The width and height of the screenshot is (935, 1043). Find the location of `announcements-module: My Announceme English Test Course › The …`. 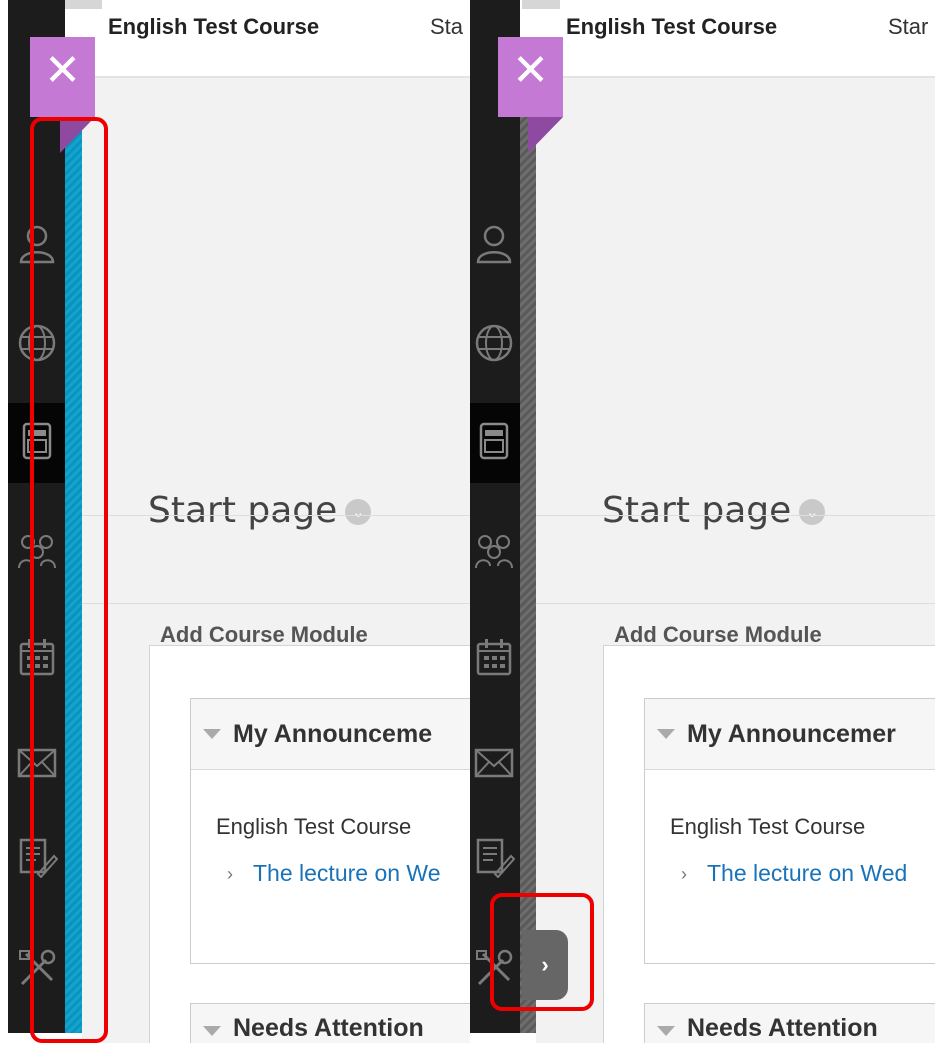

announcements-module: My Announceme English Test Course › The … is located at coordinates (330, 831).